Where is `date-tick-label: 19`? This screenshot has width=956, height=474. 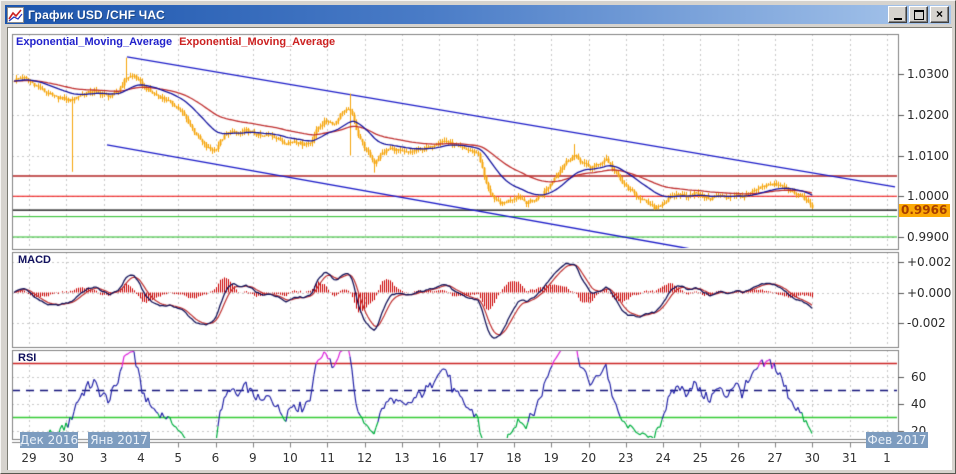 date-tick-label: 19 is located at coordinates (551, 458).